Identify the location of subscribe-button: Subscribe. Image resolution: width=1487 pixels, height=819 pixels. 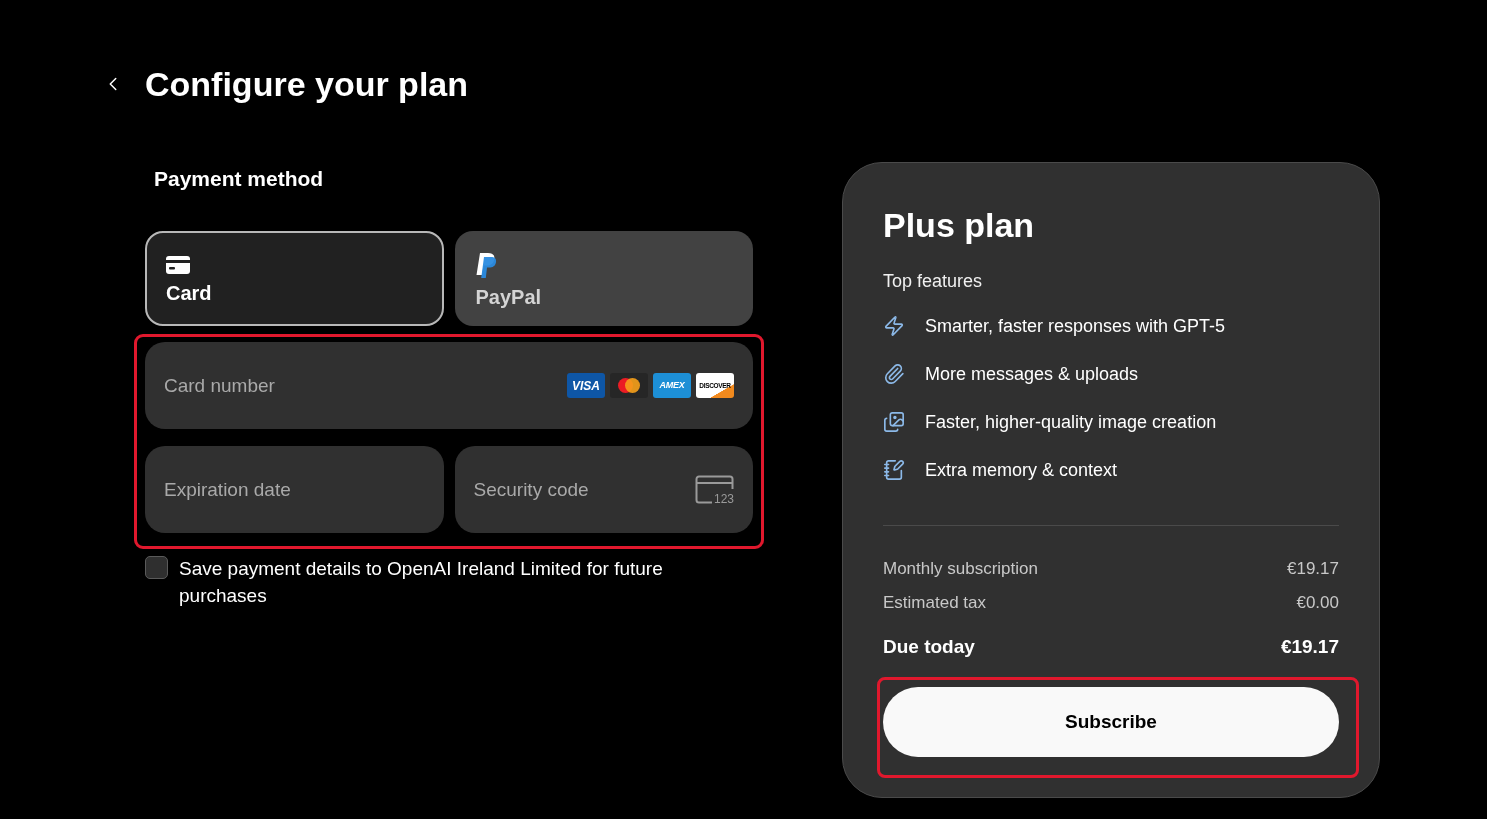
(1111, 722).